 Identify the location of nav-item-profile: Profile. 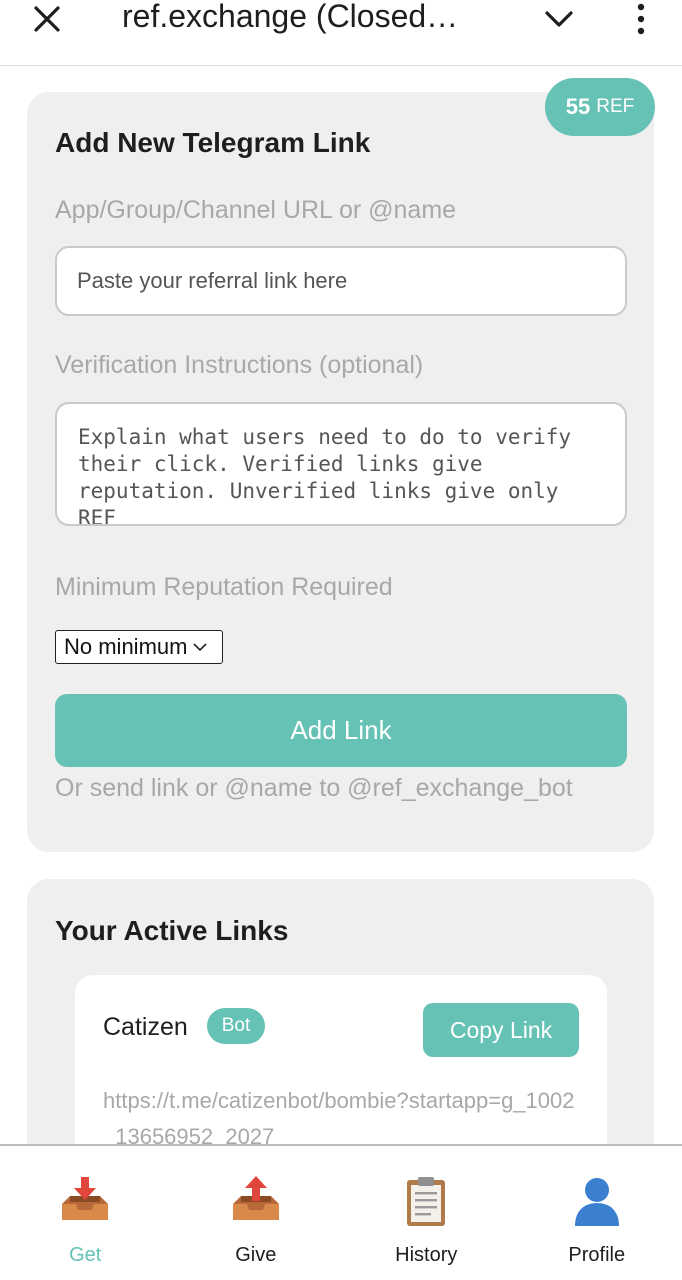
(597, 1213).